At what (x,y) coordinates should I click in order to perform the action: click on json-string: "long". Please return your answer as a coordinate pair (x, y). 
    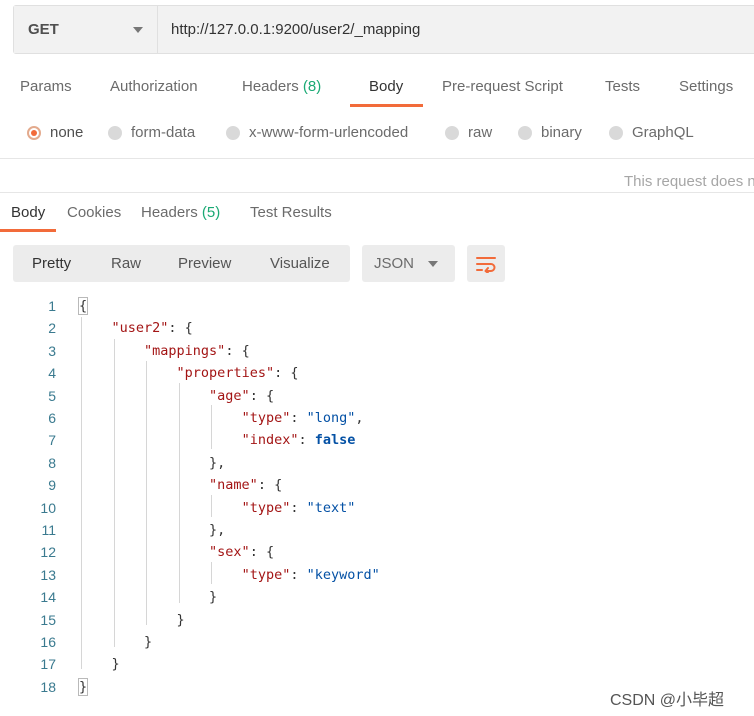
    Looking at the image, I should click on (331, 418).